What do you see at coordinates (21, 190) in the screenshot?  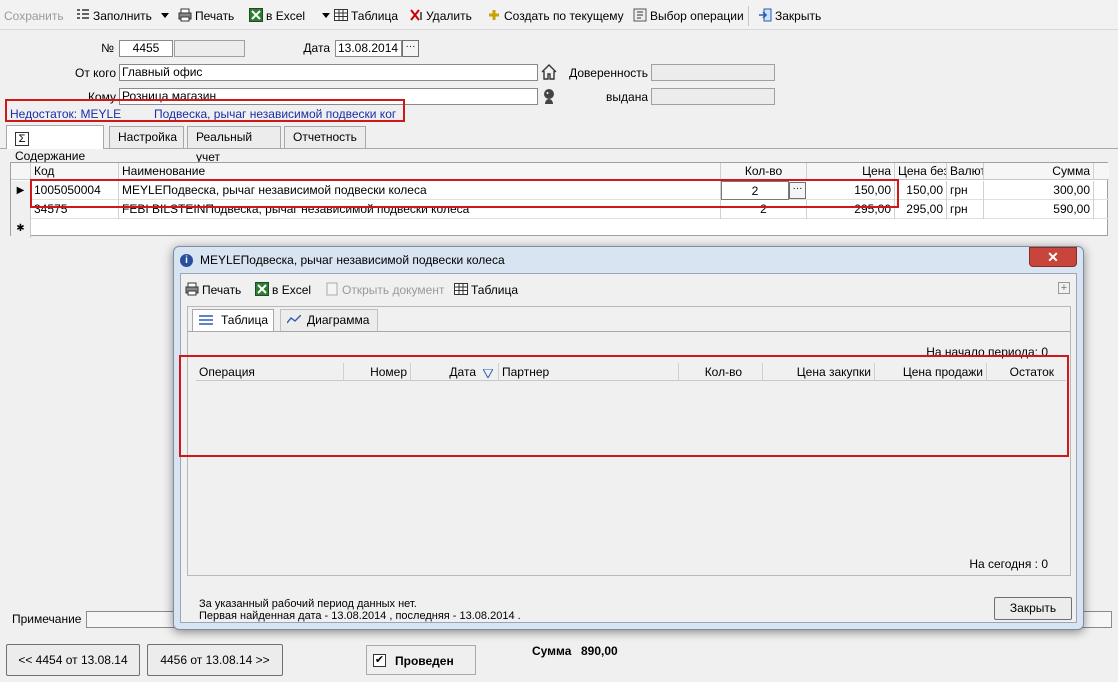 I see `row-pointer-icon: ▶` at bounding box center [21, 190].